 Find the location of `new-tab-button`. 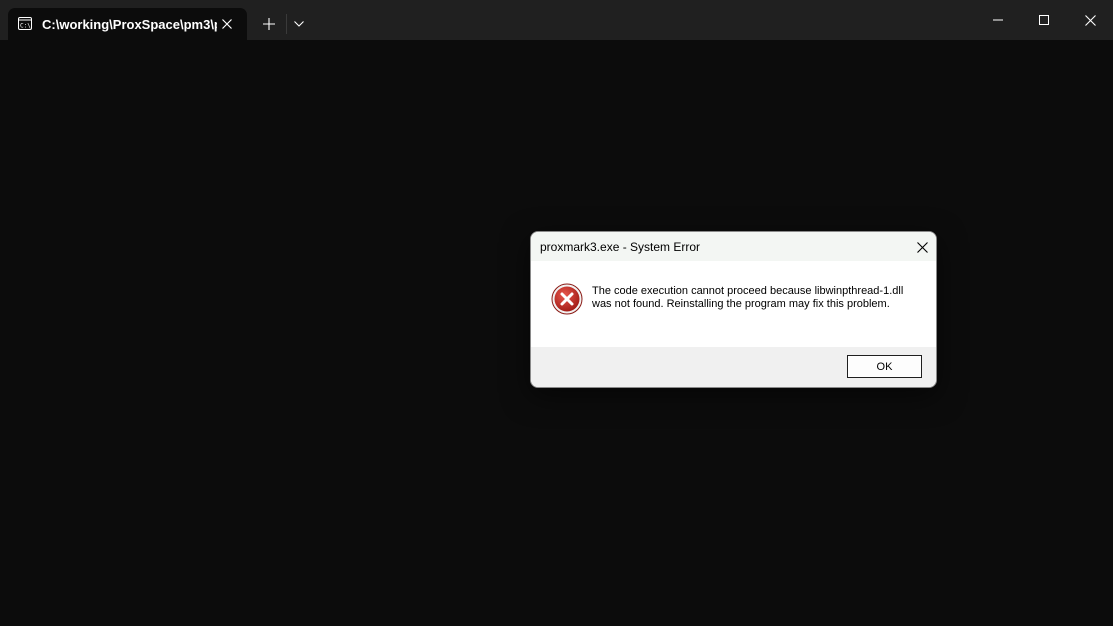

new-tab-button is located at coordinates (269, 24).